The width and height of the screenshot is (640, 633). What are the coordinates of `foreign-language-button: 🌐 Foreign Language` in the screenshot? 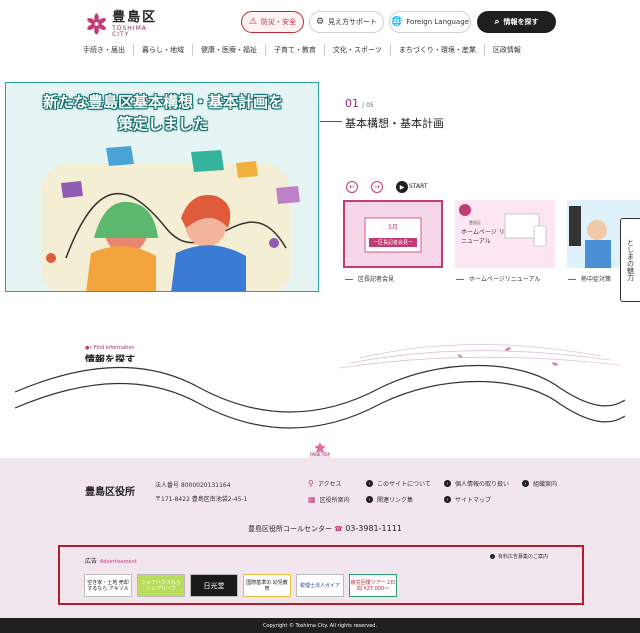 It's located at (430, 22).